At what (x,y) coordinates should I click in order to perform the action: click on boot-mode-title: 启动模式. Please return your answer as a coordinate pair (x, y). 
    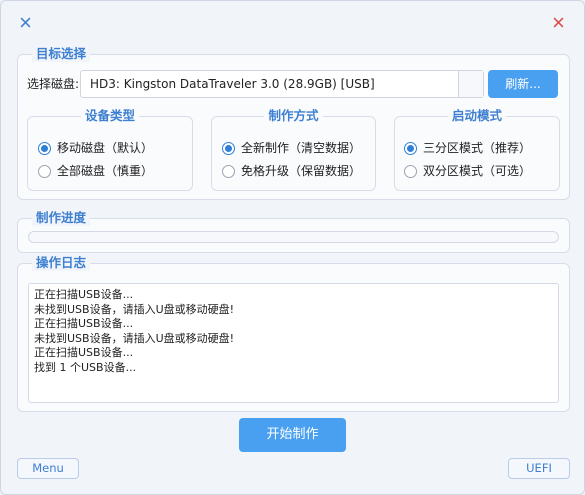
    Looking at the image, I should click on (476, 115).